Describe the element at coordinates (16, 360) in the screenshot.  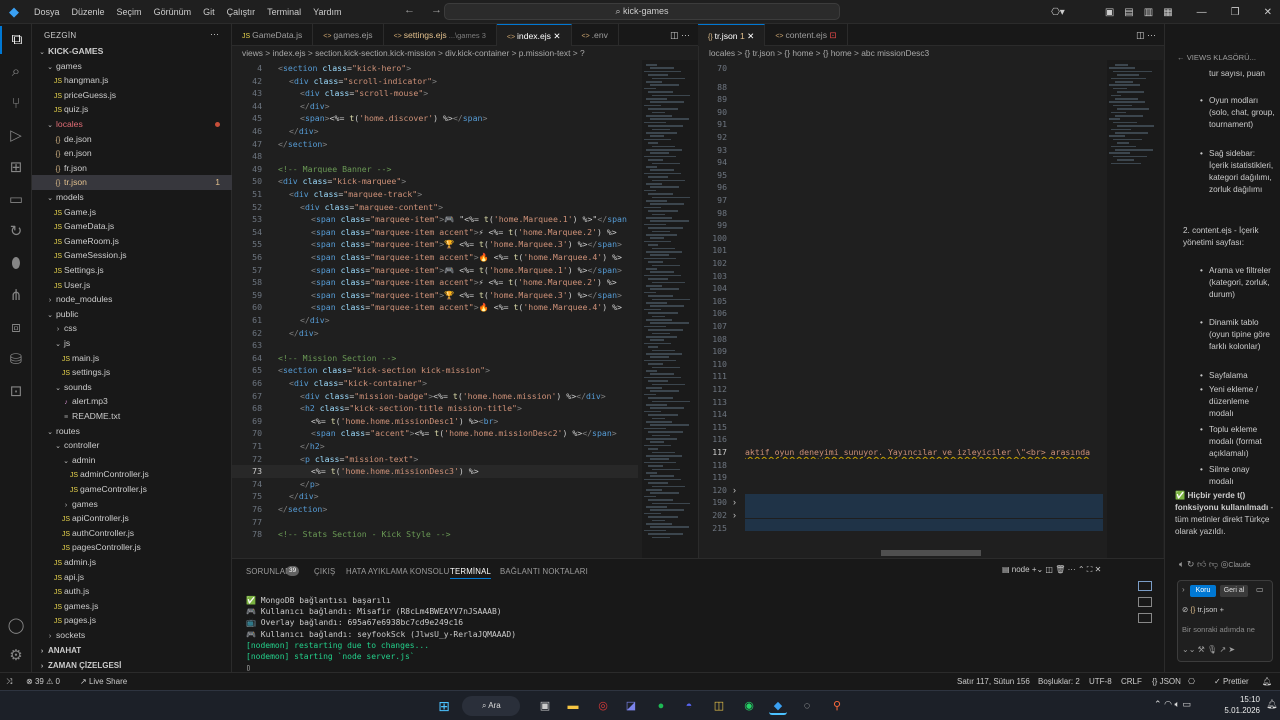
I see `database-icon: ⛁` at that location.